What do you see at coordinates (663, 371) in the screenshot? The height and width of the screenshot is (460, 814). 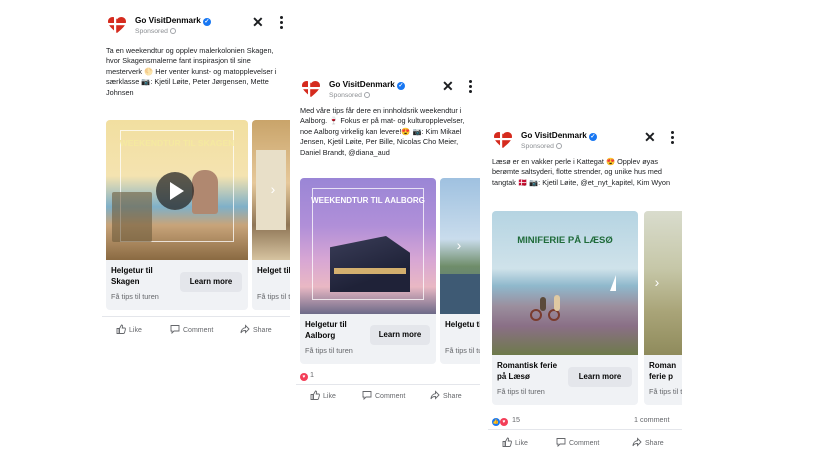 I see `card-title: Roman ferie p` at bounding box center [663, 371].